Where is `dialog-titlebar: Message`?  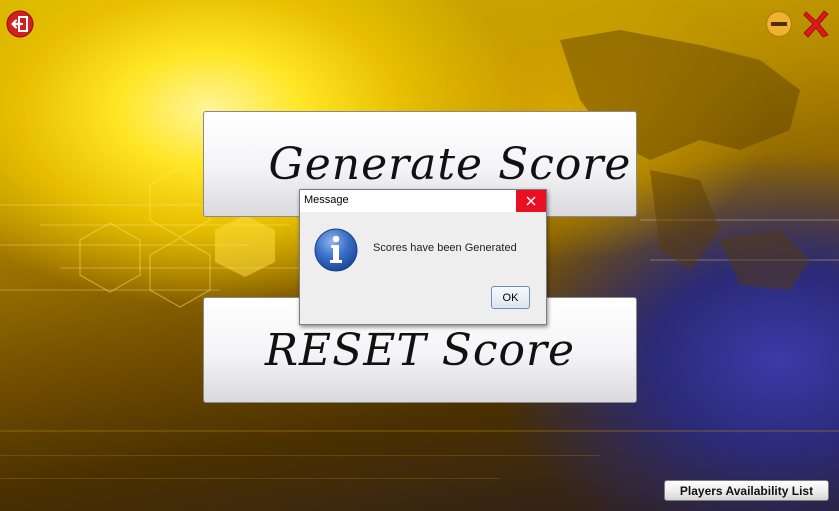
dialog-titlebar: Message is located at coordinates (423, 201).